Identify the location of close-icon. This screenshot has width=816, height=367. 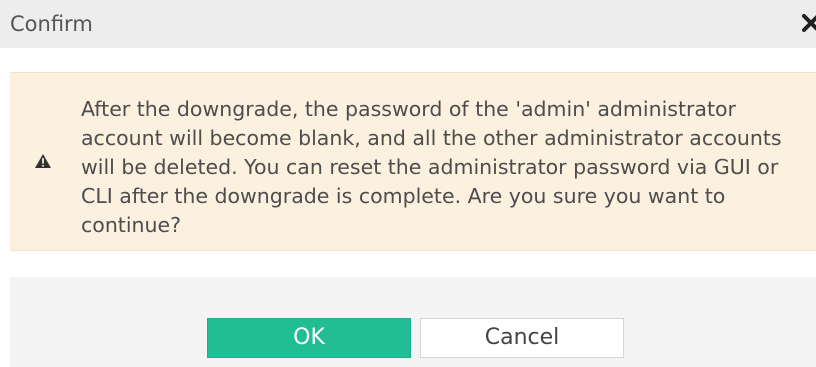
(808, 23).